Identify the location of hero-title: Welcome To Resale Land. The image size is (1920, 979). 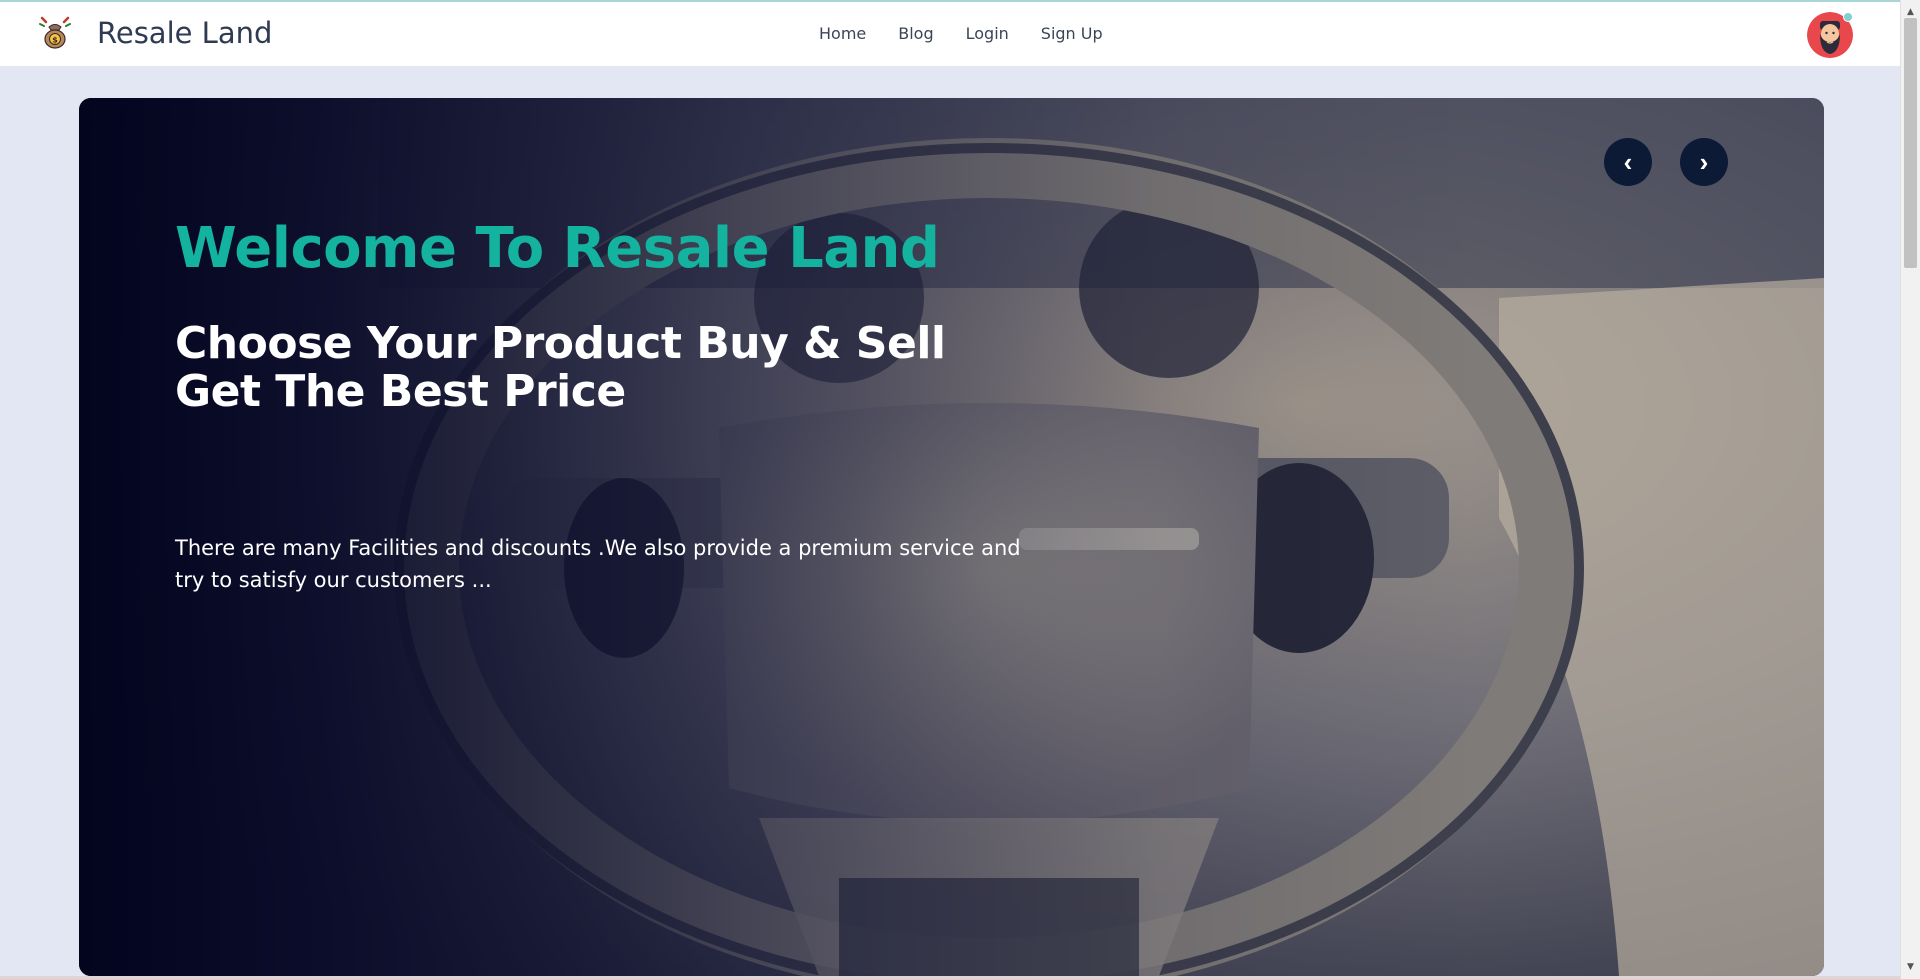
(557, 248).